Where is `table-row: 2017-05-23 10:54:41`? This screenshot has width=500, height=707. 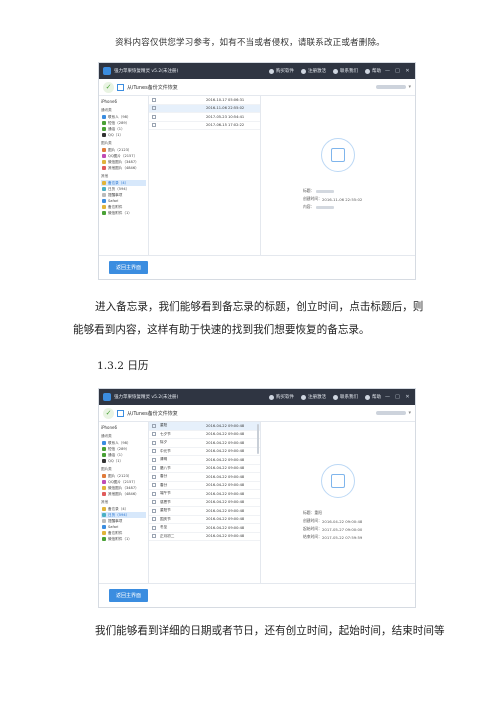
table-row: 2017-05-23 10:54:41 is located at coordinates (204, 117).